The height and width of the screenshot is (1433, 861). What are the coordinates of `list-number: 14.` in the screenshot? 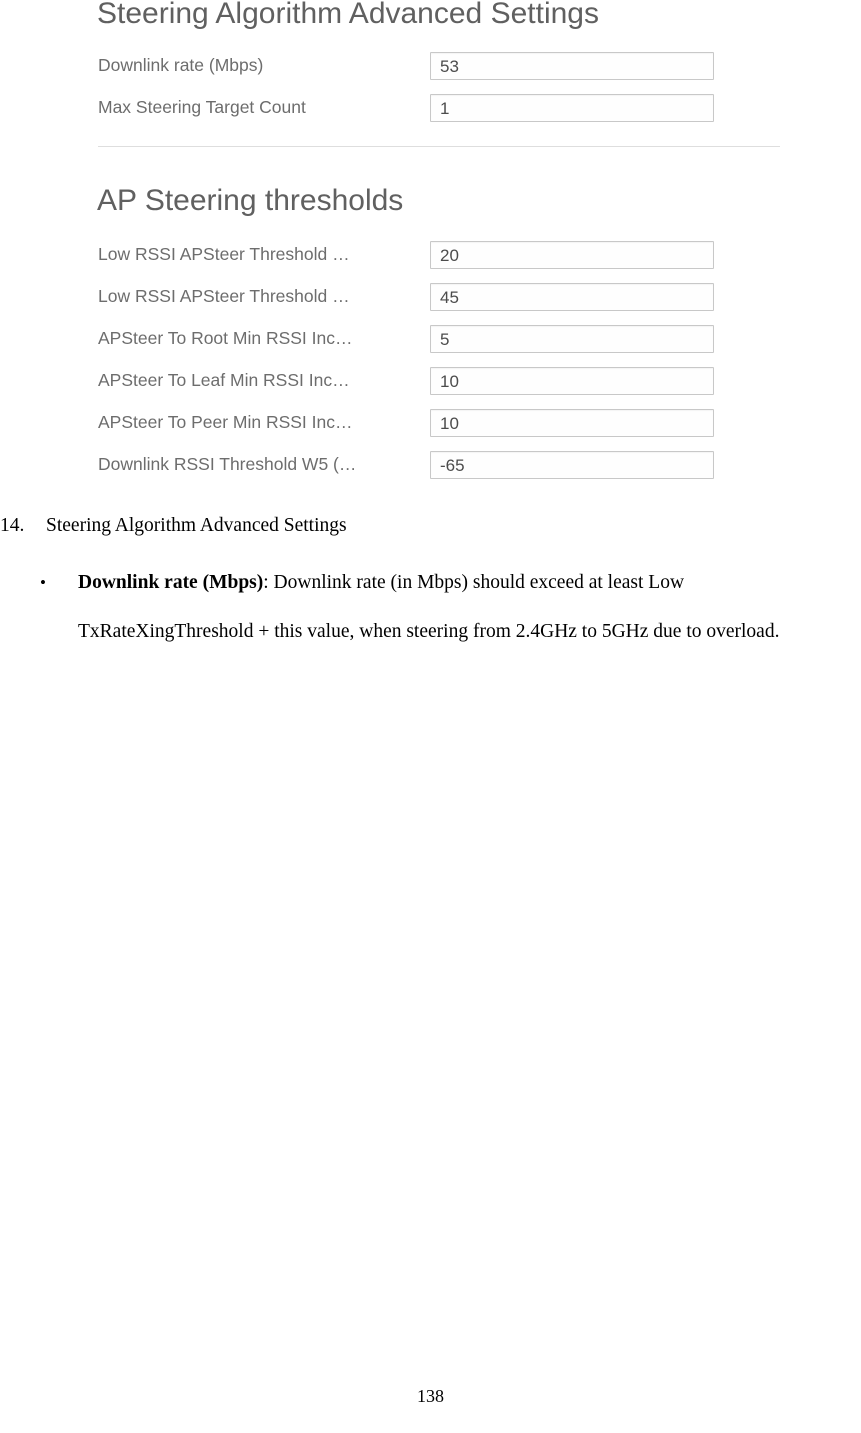 It's located at (12, 525).